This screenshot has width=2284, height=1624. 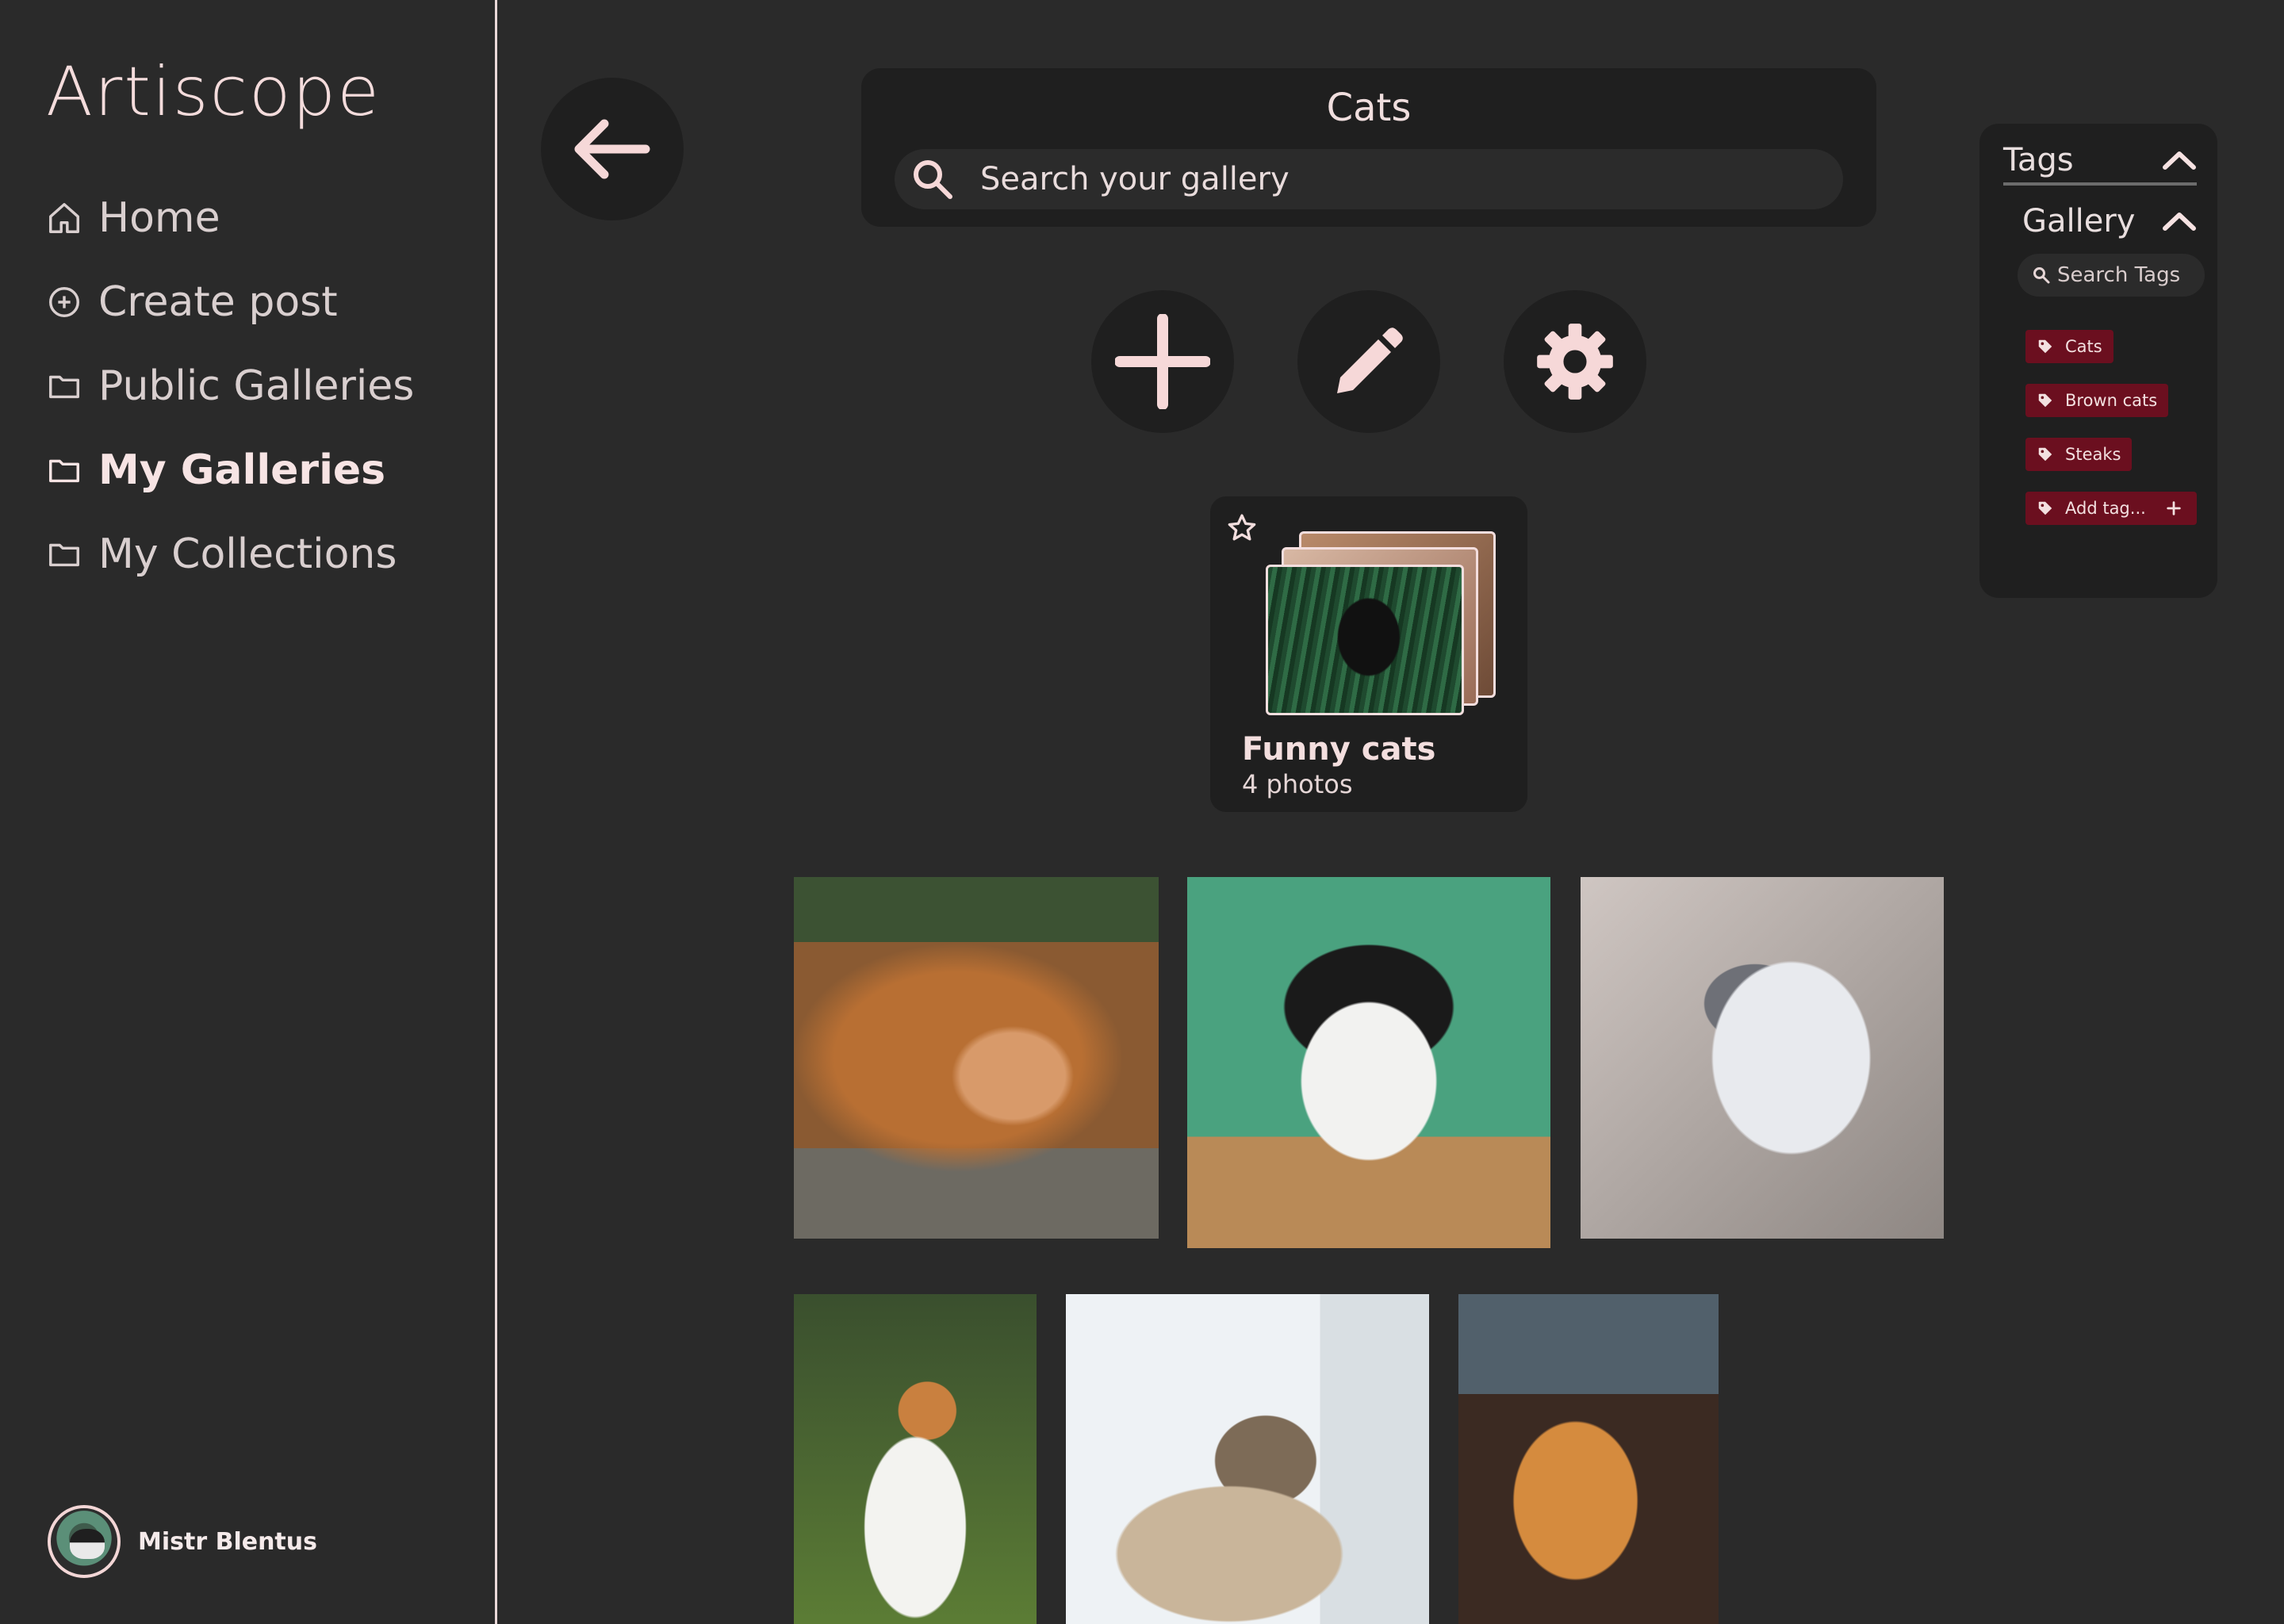 I want to click on tag-search, so click(x=2111, y=275).